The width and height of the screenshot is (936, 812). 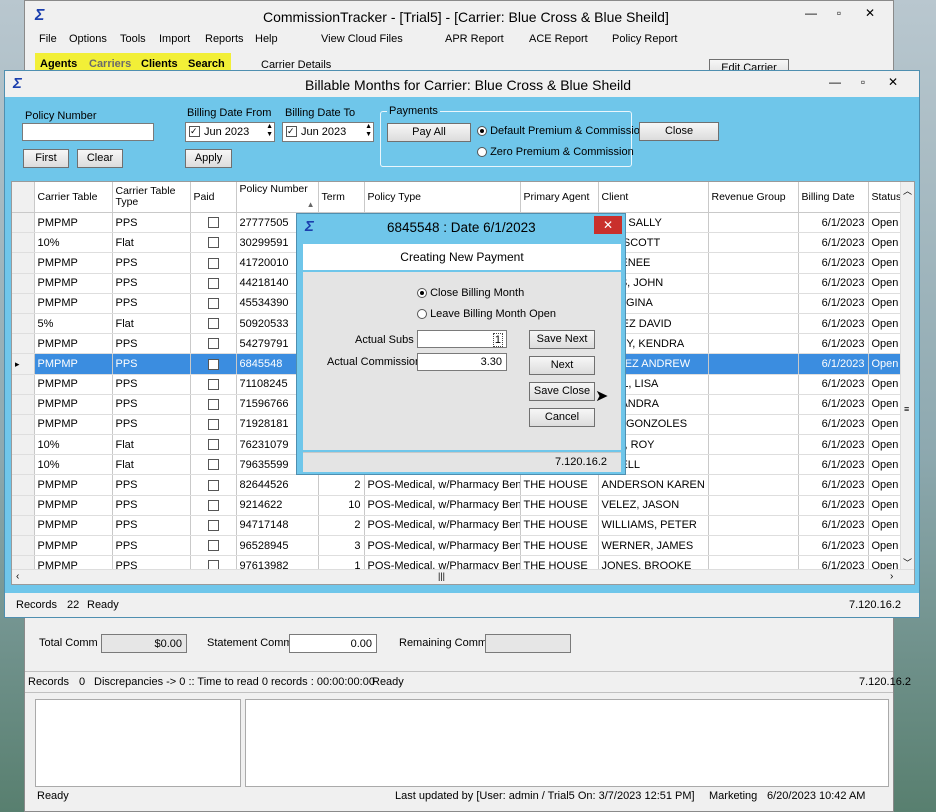 What do you see at coordinates (474, 39) in the screenshot?
I see `menu-apr-report: APR Report` at bounding box center [474, 39].